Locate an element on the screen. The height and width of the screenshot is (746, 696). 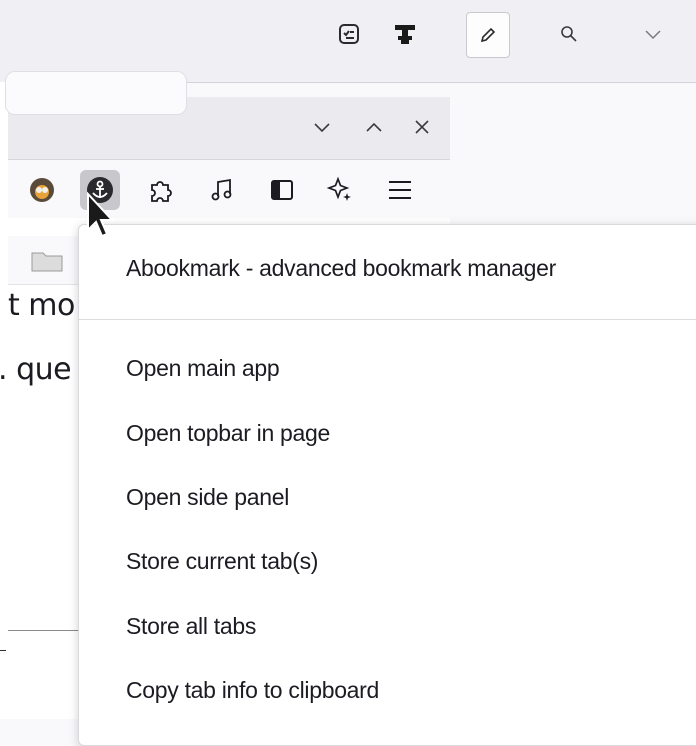
menu-header: Abookmark - advanced bookmark manager is located at coordinates (341, 268).